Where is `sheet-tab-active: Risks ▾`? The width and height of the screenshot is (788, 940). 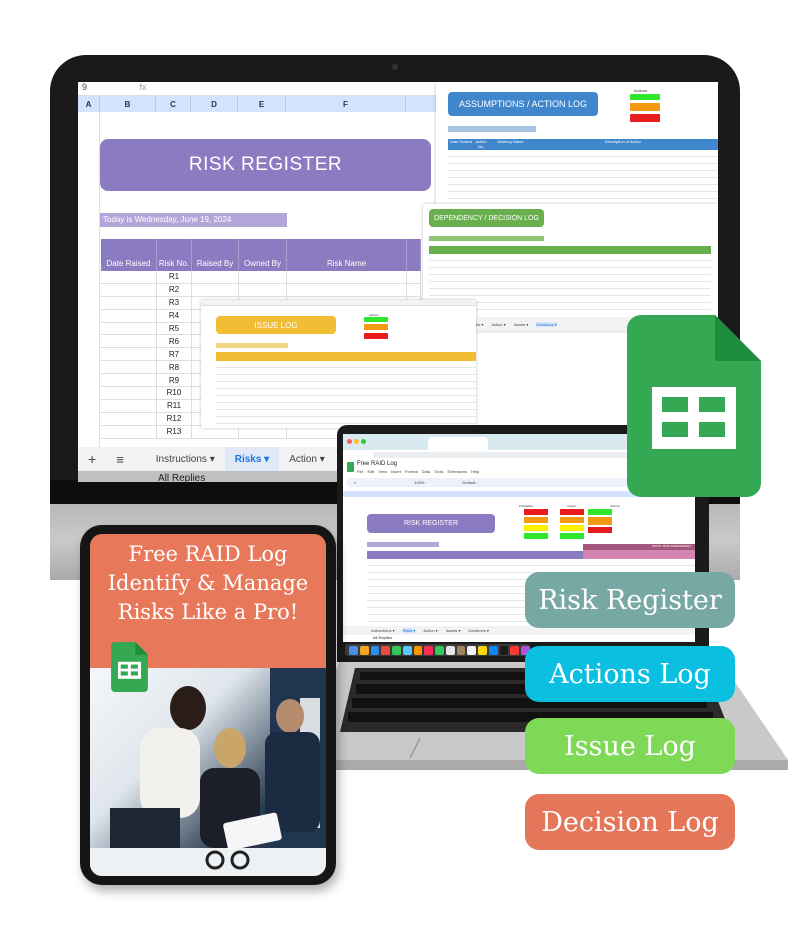
sheet-tab-active: Risks ▾ is located at coordinates (409, 630).